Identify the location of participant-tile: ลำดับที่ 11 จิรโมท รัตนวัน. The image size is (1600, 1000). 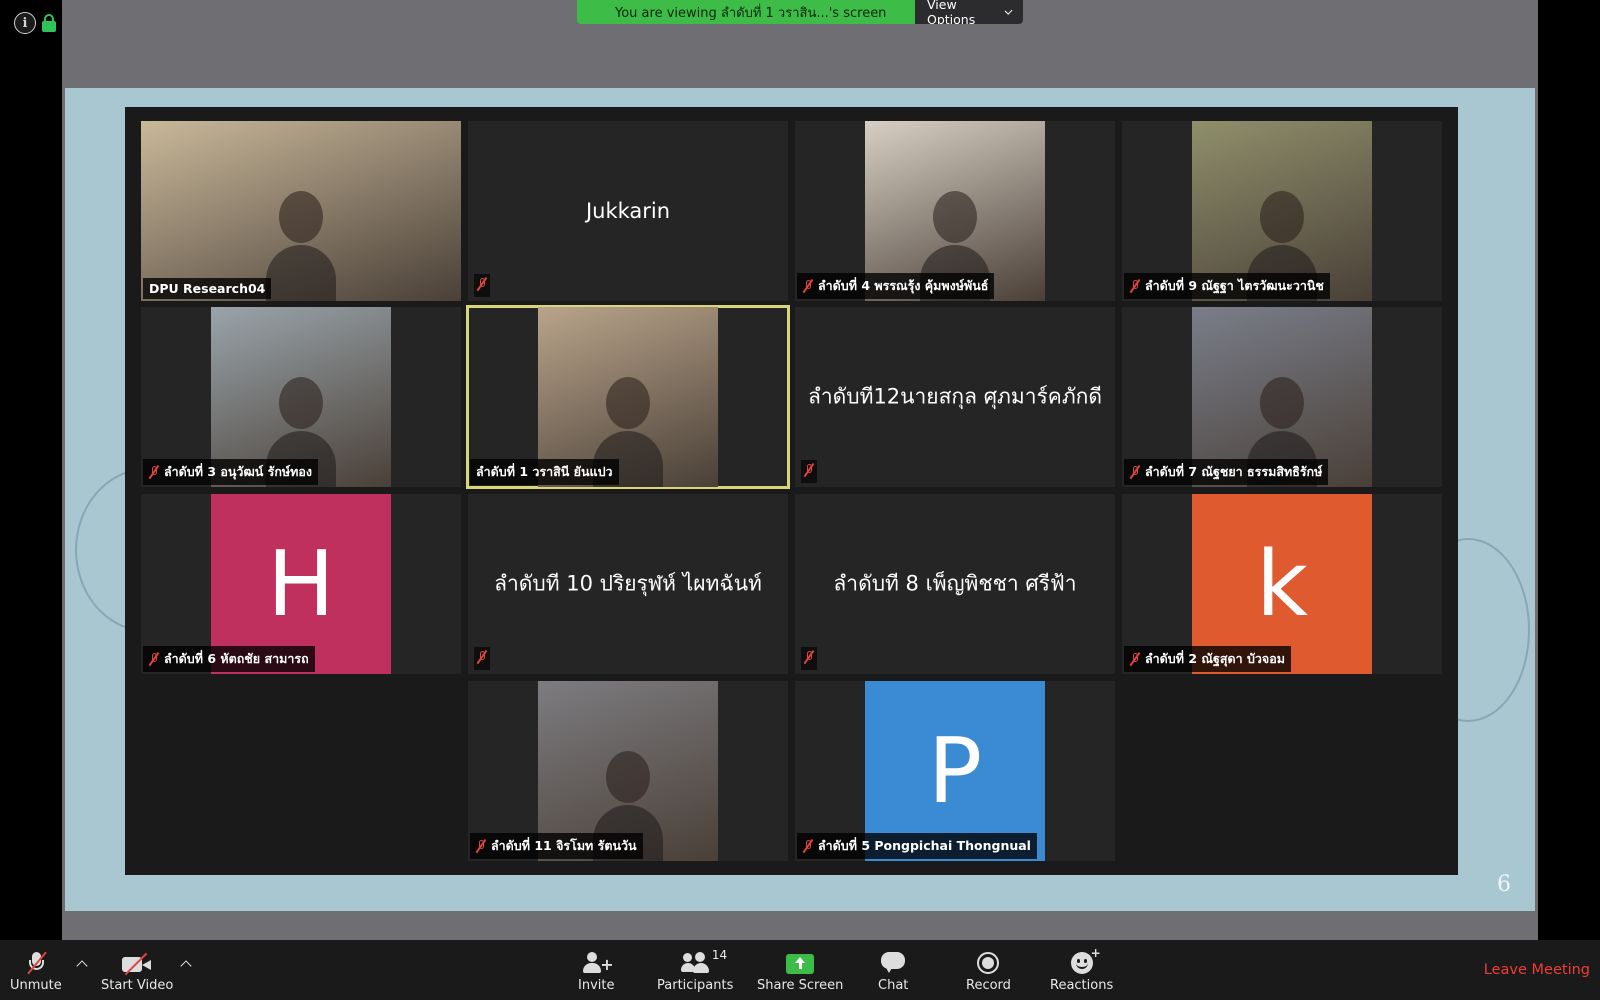
(628, 771).